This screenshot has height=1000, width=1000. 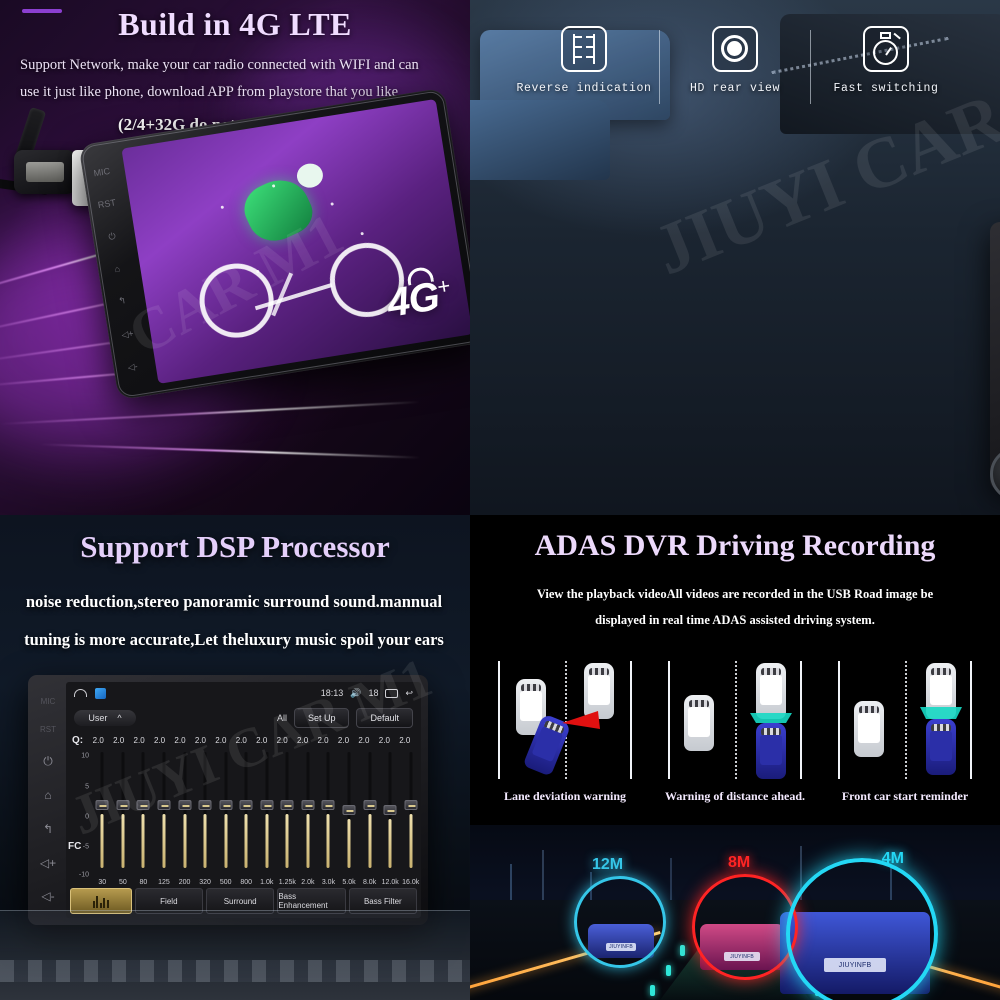 I want to click on setup-button: Set Up, so click(x=321, y=718).